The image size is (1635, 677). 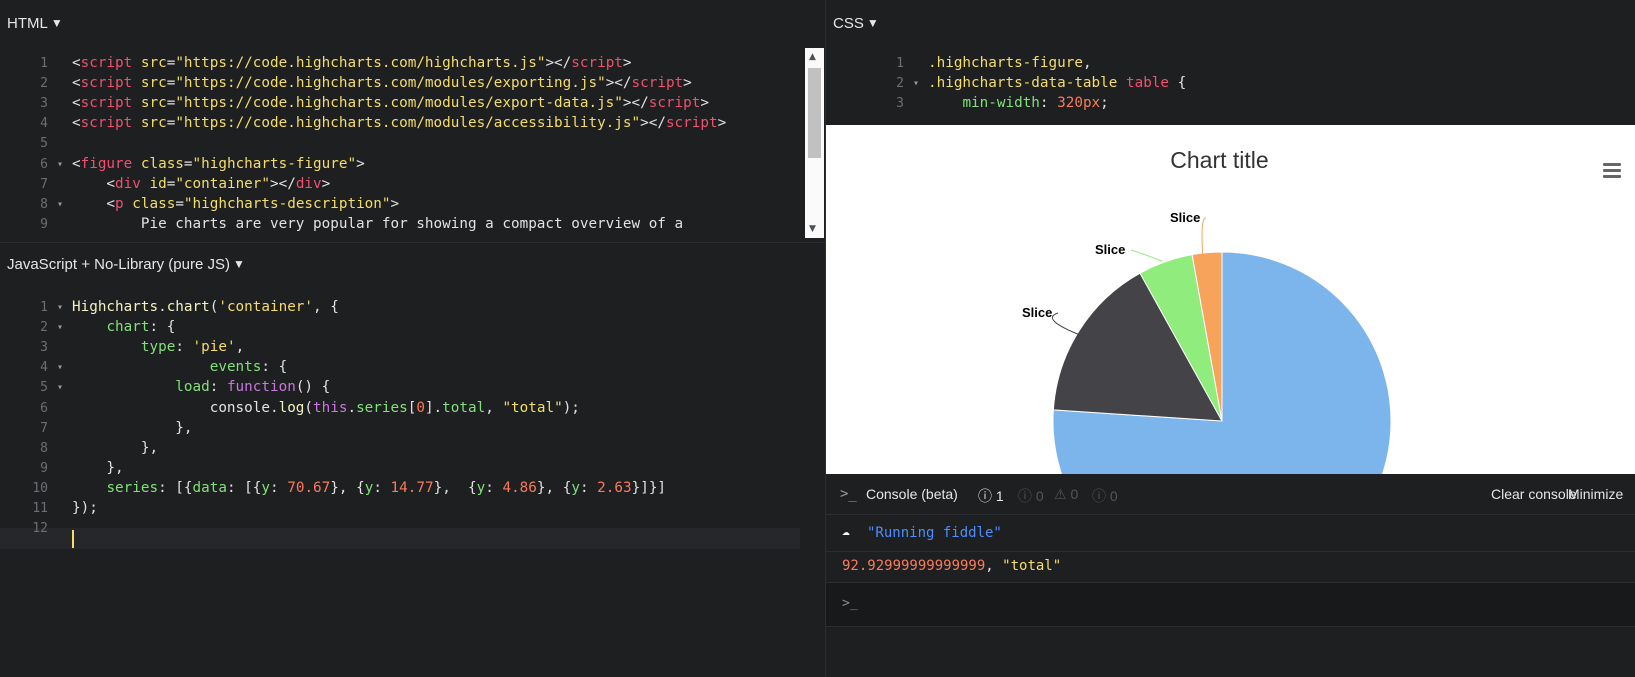 What do you see at coordinates (330, 407) in the screenshot?
I see `code-token: this` at bounding box center [330, 407].